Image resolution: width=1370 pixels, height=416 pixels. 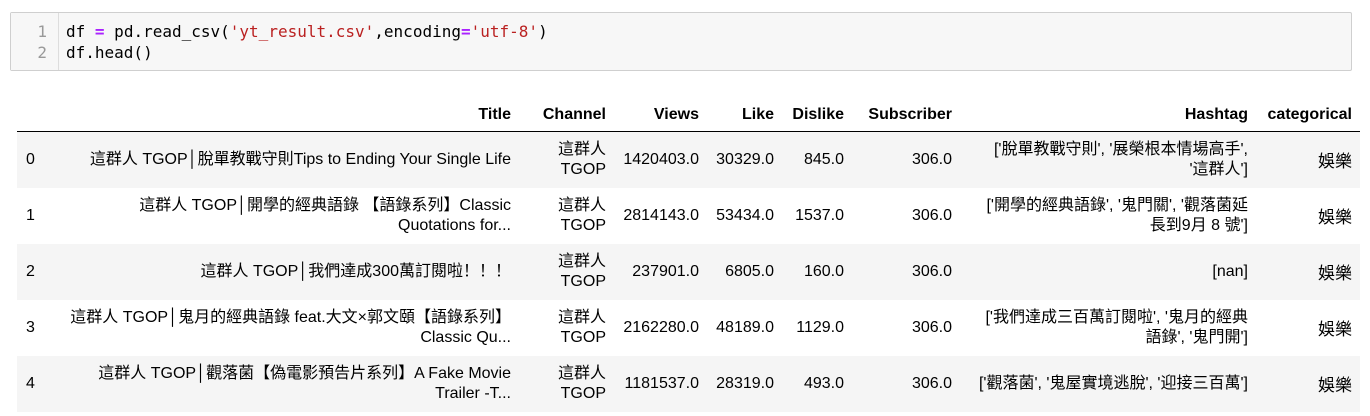 What do you see at coordinates (80, 31) in the screenshot?
I see `code-token: df` at bounding box center [80, 31].